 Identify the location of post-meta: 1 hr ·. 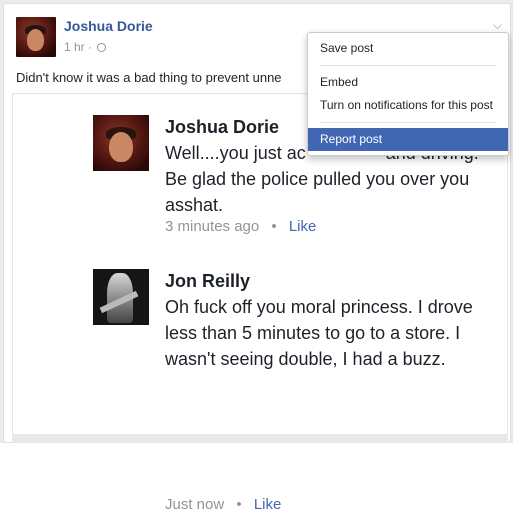
(85, 47).